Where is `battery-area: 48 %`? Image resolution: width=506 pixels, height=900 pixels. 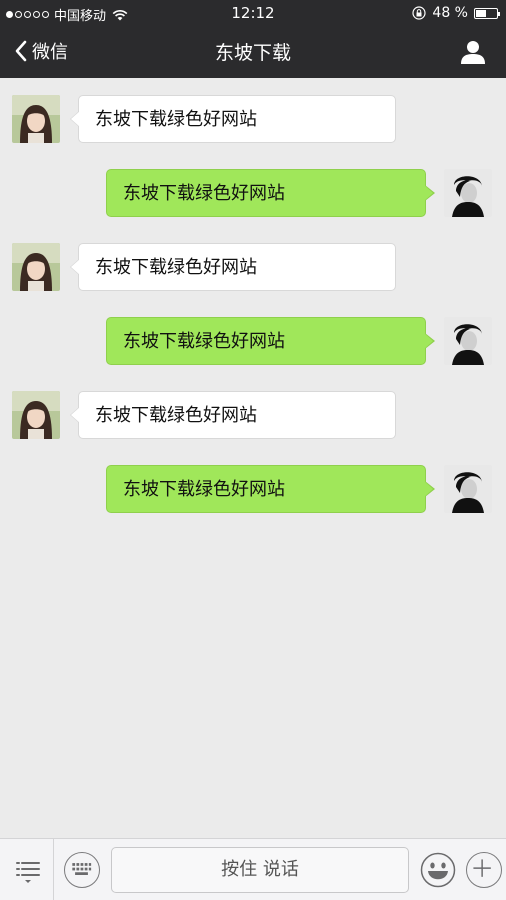 battery-area: 48 % is located at coordinates (456, 13).